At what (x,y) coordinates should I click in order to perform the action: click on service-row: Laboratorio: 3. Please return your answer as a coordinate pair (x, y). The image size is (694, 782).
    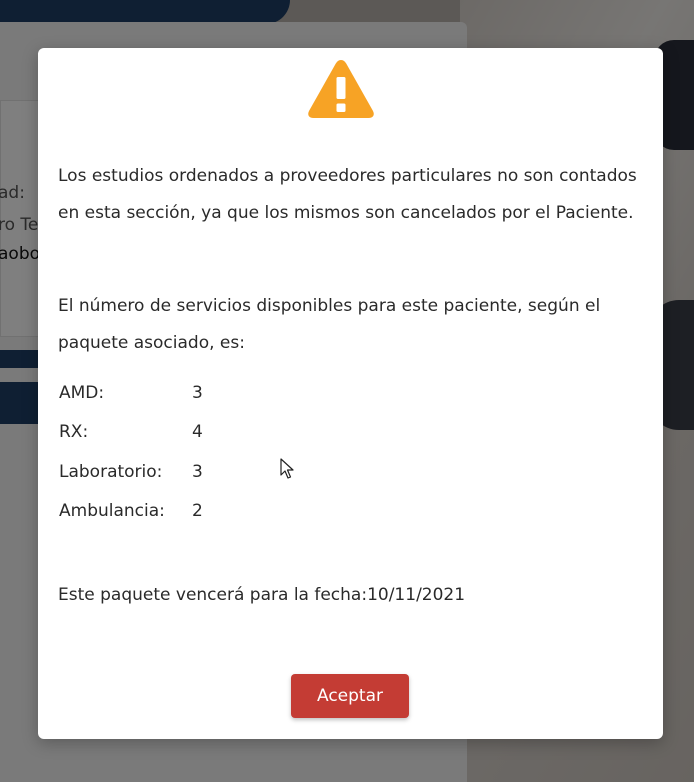
    Looking at the image, I should click on (209, 482).